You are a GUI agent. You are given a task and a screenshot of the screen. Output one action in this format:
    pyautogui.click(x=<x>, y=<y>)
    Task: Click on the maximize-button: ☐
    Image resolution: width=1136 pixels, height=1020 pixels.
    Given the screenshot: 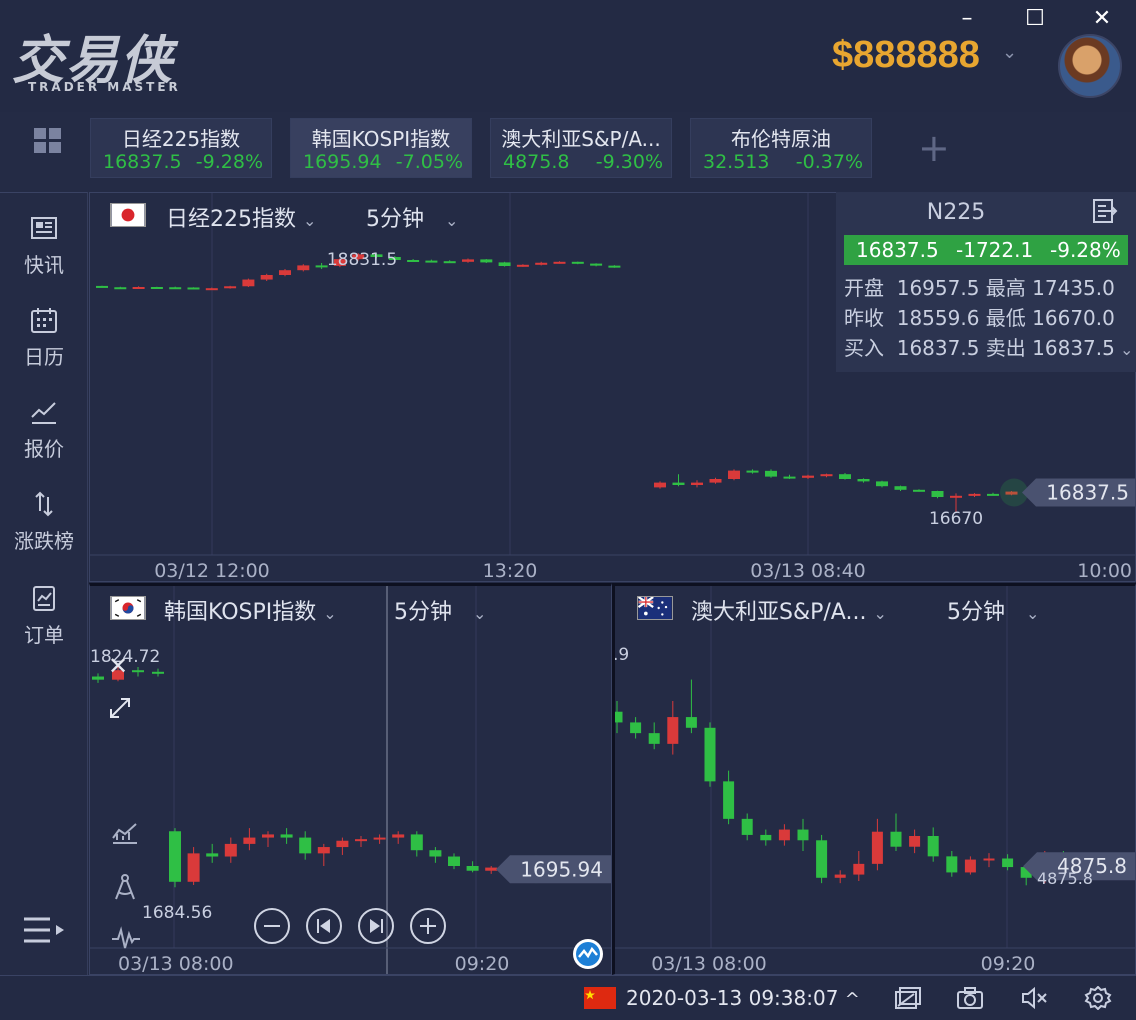 What is the action you would take?
    pyautogui.click(x=1035, y=19)
    